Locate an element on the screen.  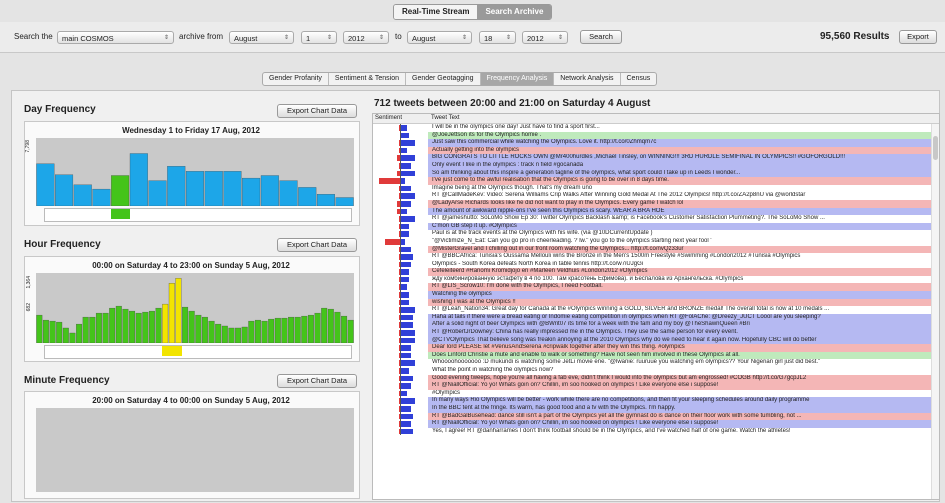
day-range-slider is located at coordinates (198, 215).